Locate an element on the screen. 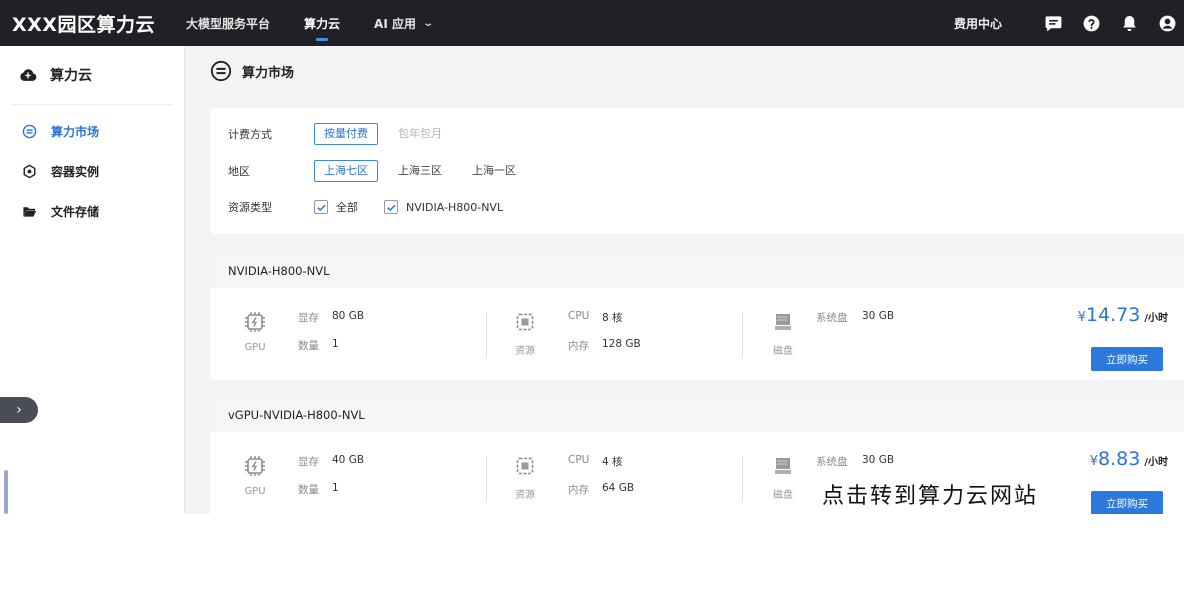 The height and width of the screenshot is (609, 1184). nav-ai-apps: AI 应用 ⌄ is located at coordinates (404, 23).